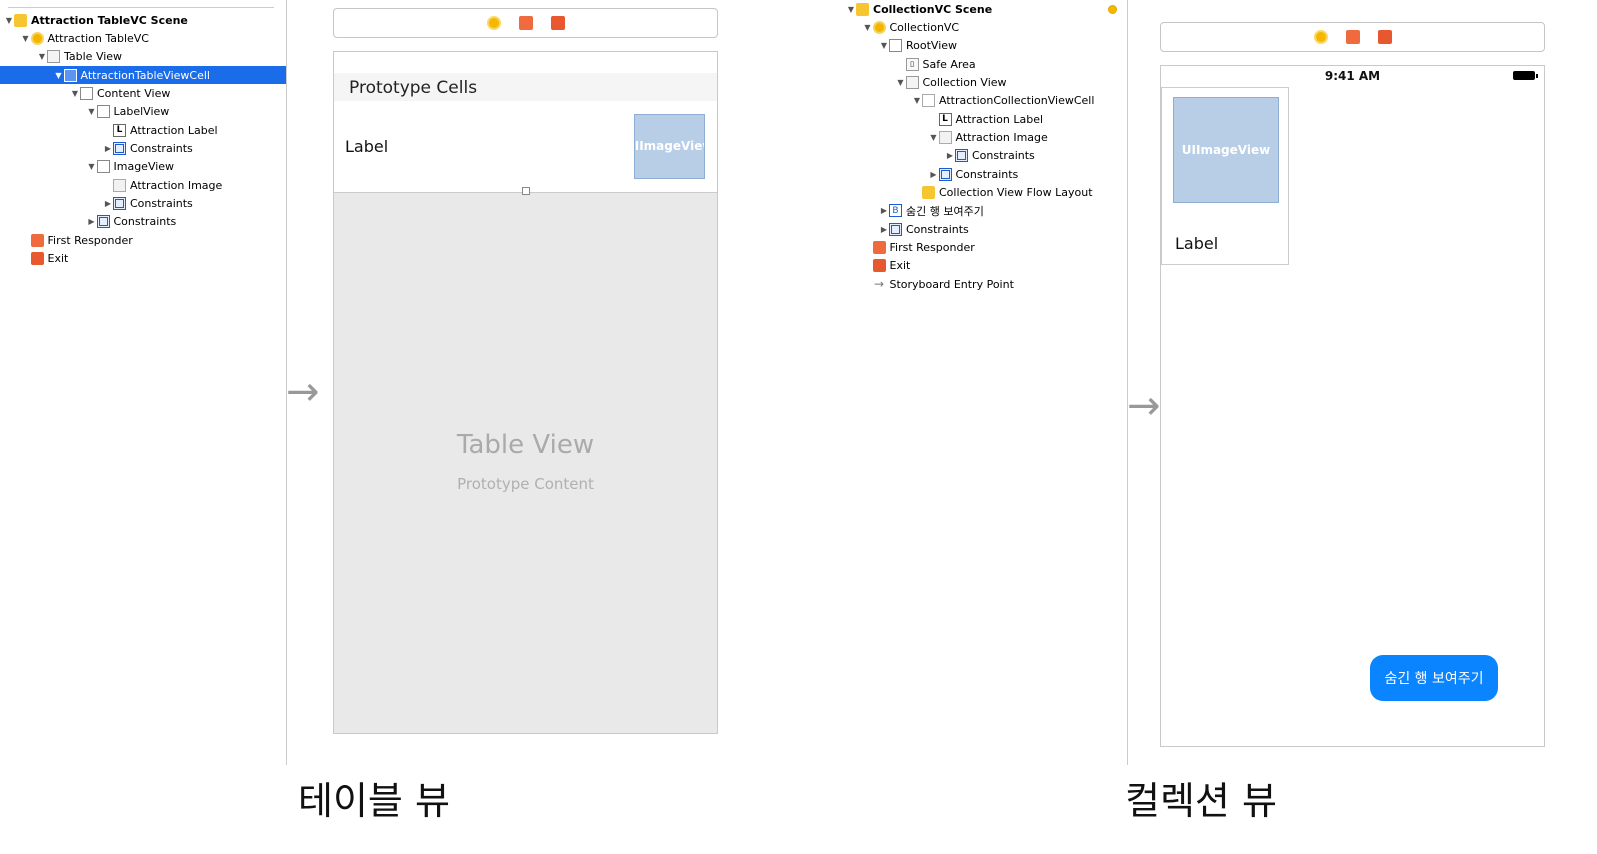 This screenshot has width=1597, height=854. Describe the element at coordinates (1112, 9) in the screenshot. I see `scene-status-dot` at that location.